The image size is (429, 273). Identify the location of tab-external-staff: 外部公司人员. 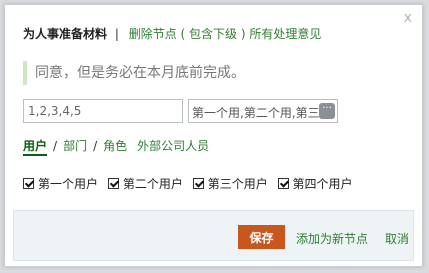
(173, 146).